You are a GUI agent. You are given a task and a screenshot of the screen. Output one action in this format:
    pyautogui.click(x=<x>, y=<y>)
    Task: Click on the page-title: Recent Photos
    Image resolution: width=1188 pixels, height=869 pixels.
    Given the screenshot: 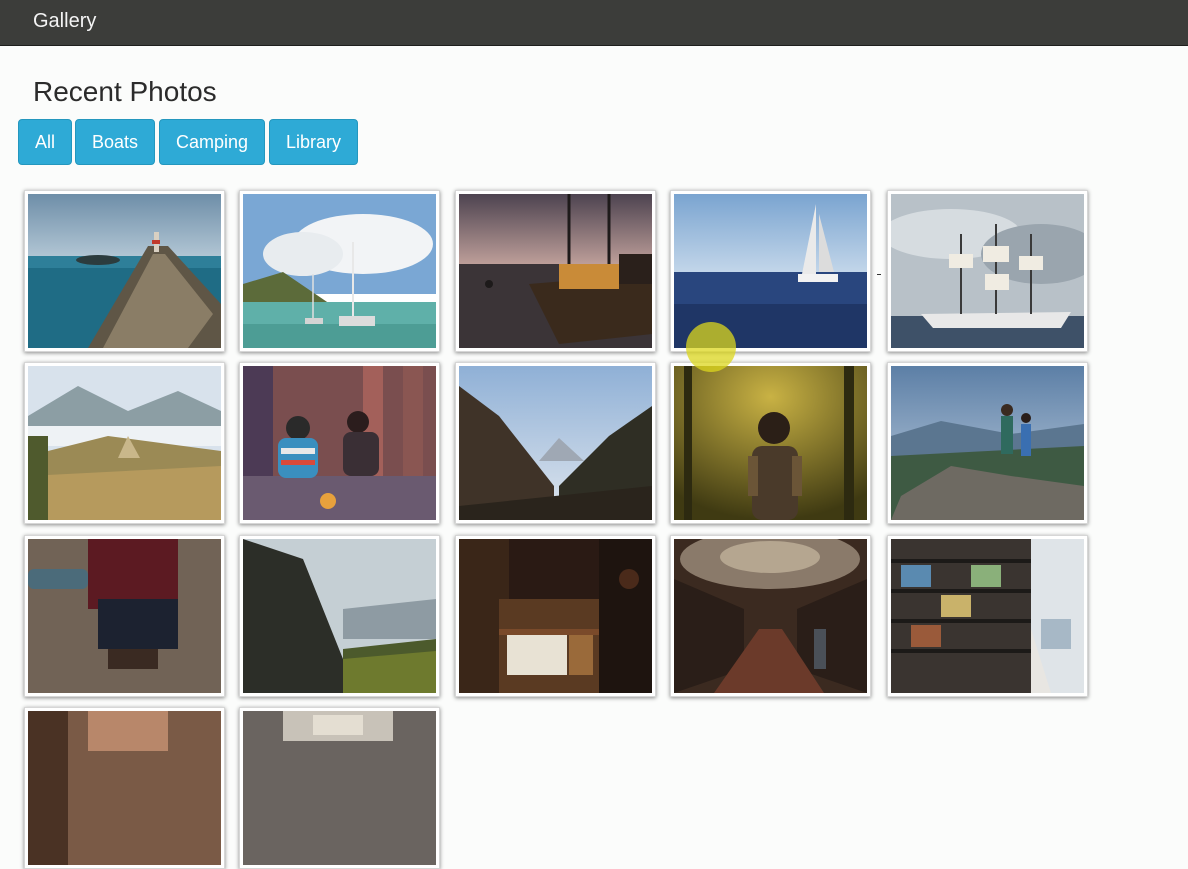 What is the action you would take?
    pyautogui.click(x=125, y=91)
    